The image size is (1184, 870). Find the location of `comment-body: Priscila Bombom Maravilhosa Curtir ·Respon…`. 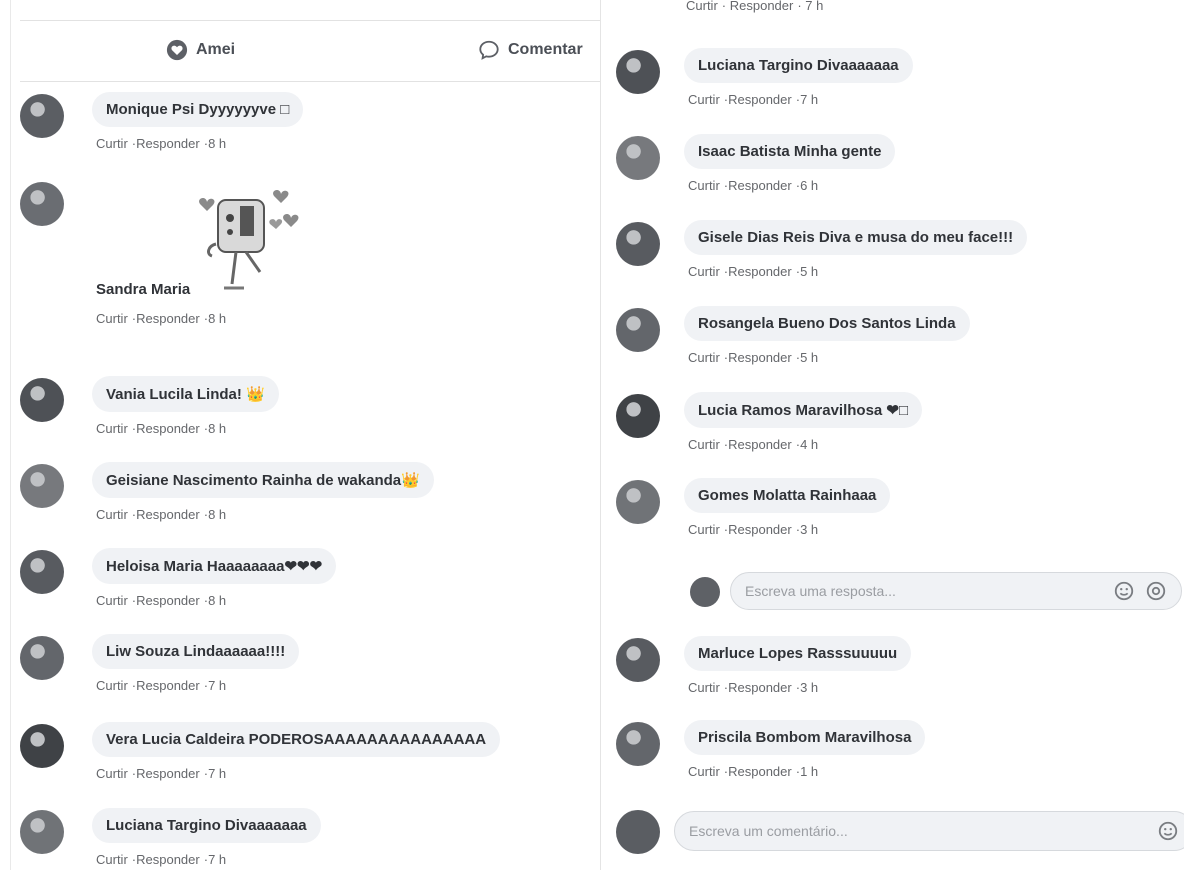

comment-body: Priscila Bombom Maravilhosa Curtir ·Respon… is located at coordinates (805, 749).